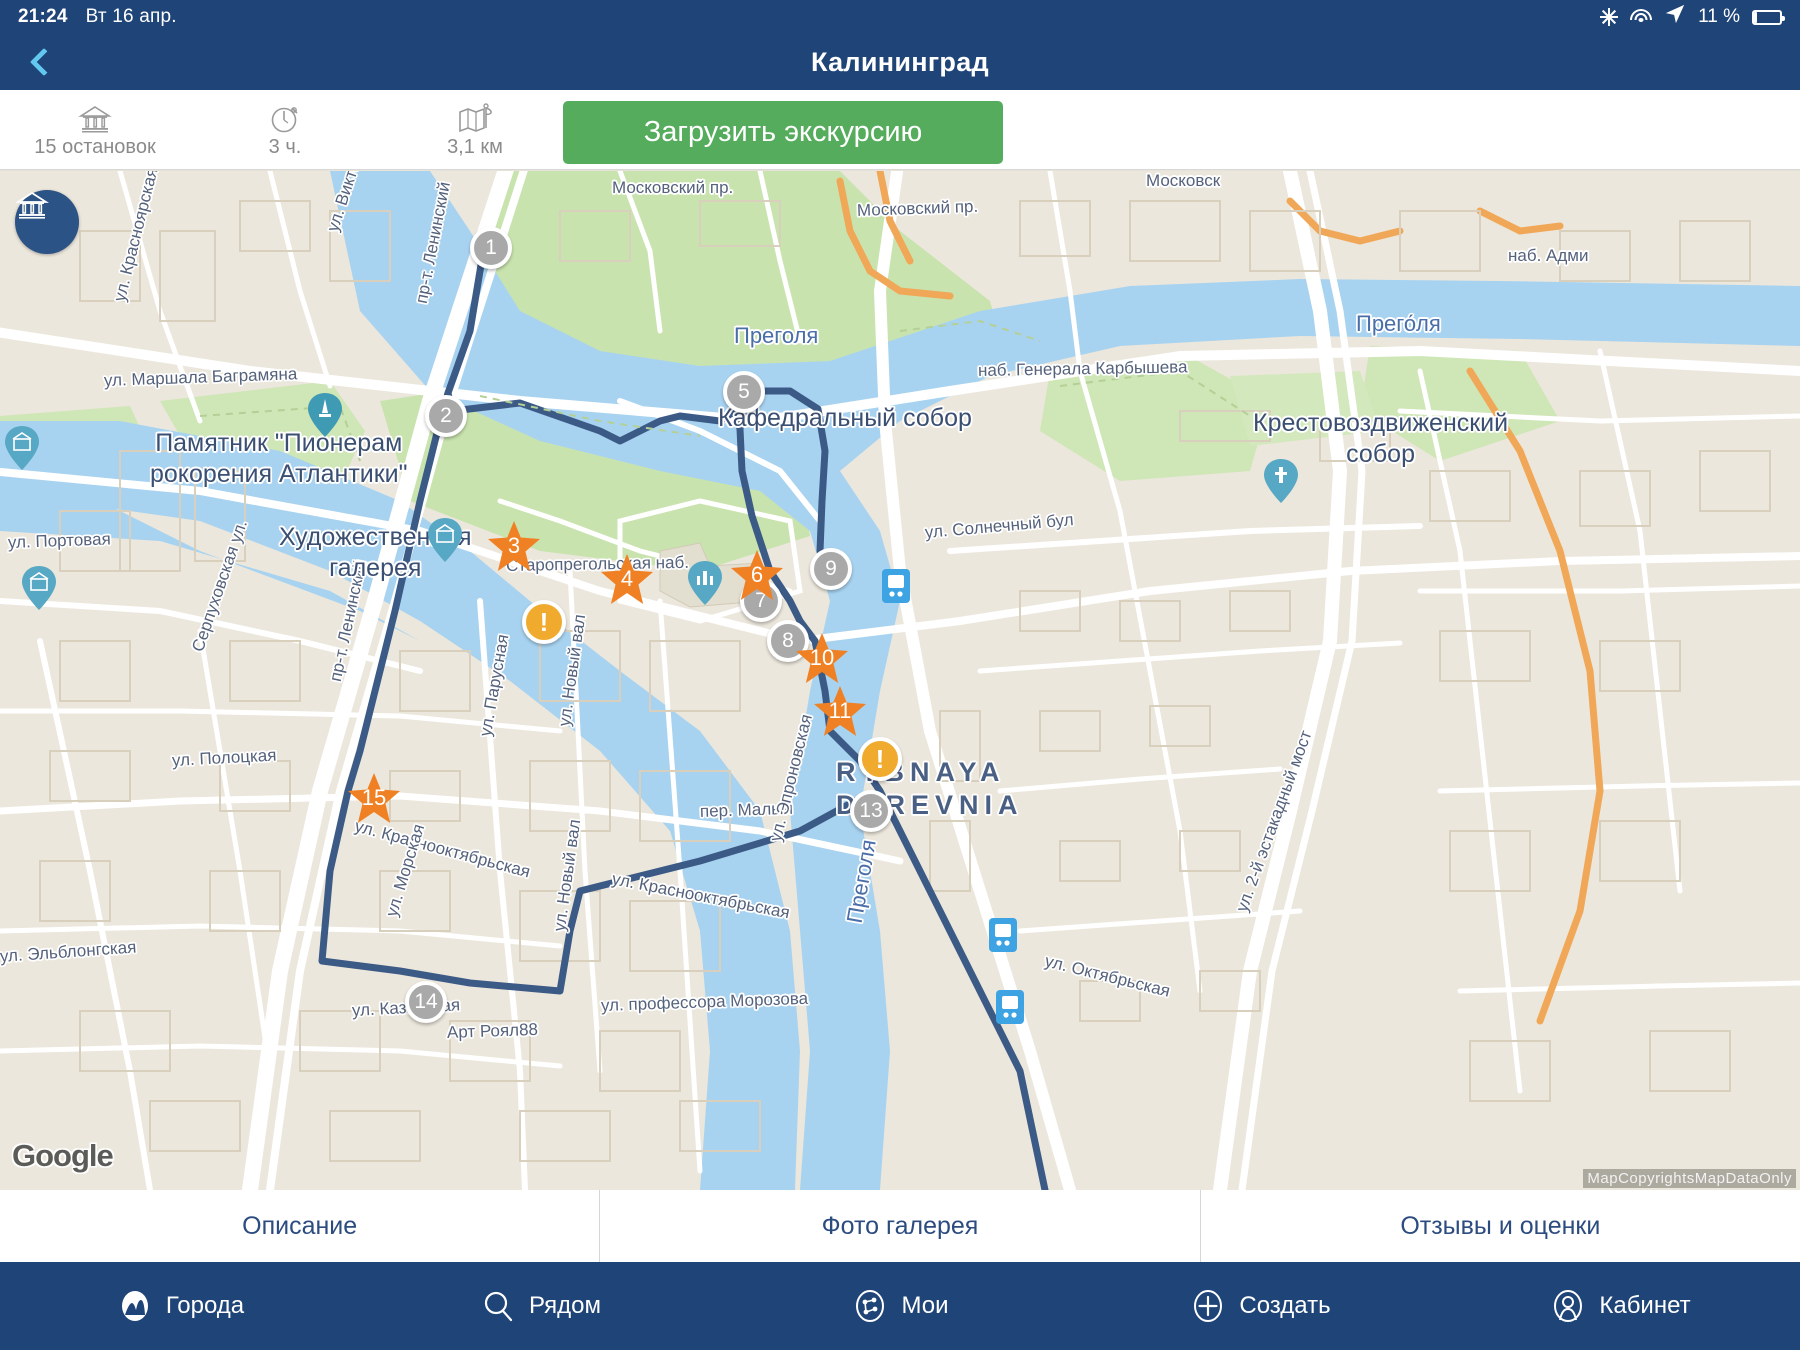  What do you see at coordinates (43, 16) in the screenshot?
I see `status-time: 21:24` at bounding box center [43, 16].